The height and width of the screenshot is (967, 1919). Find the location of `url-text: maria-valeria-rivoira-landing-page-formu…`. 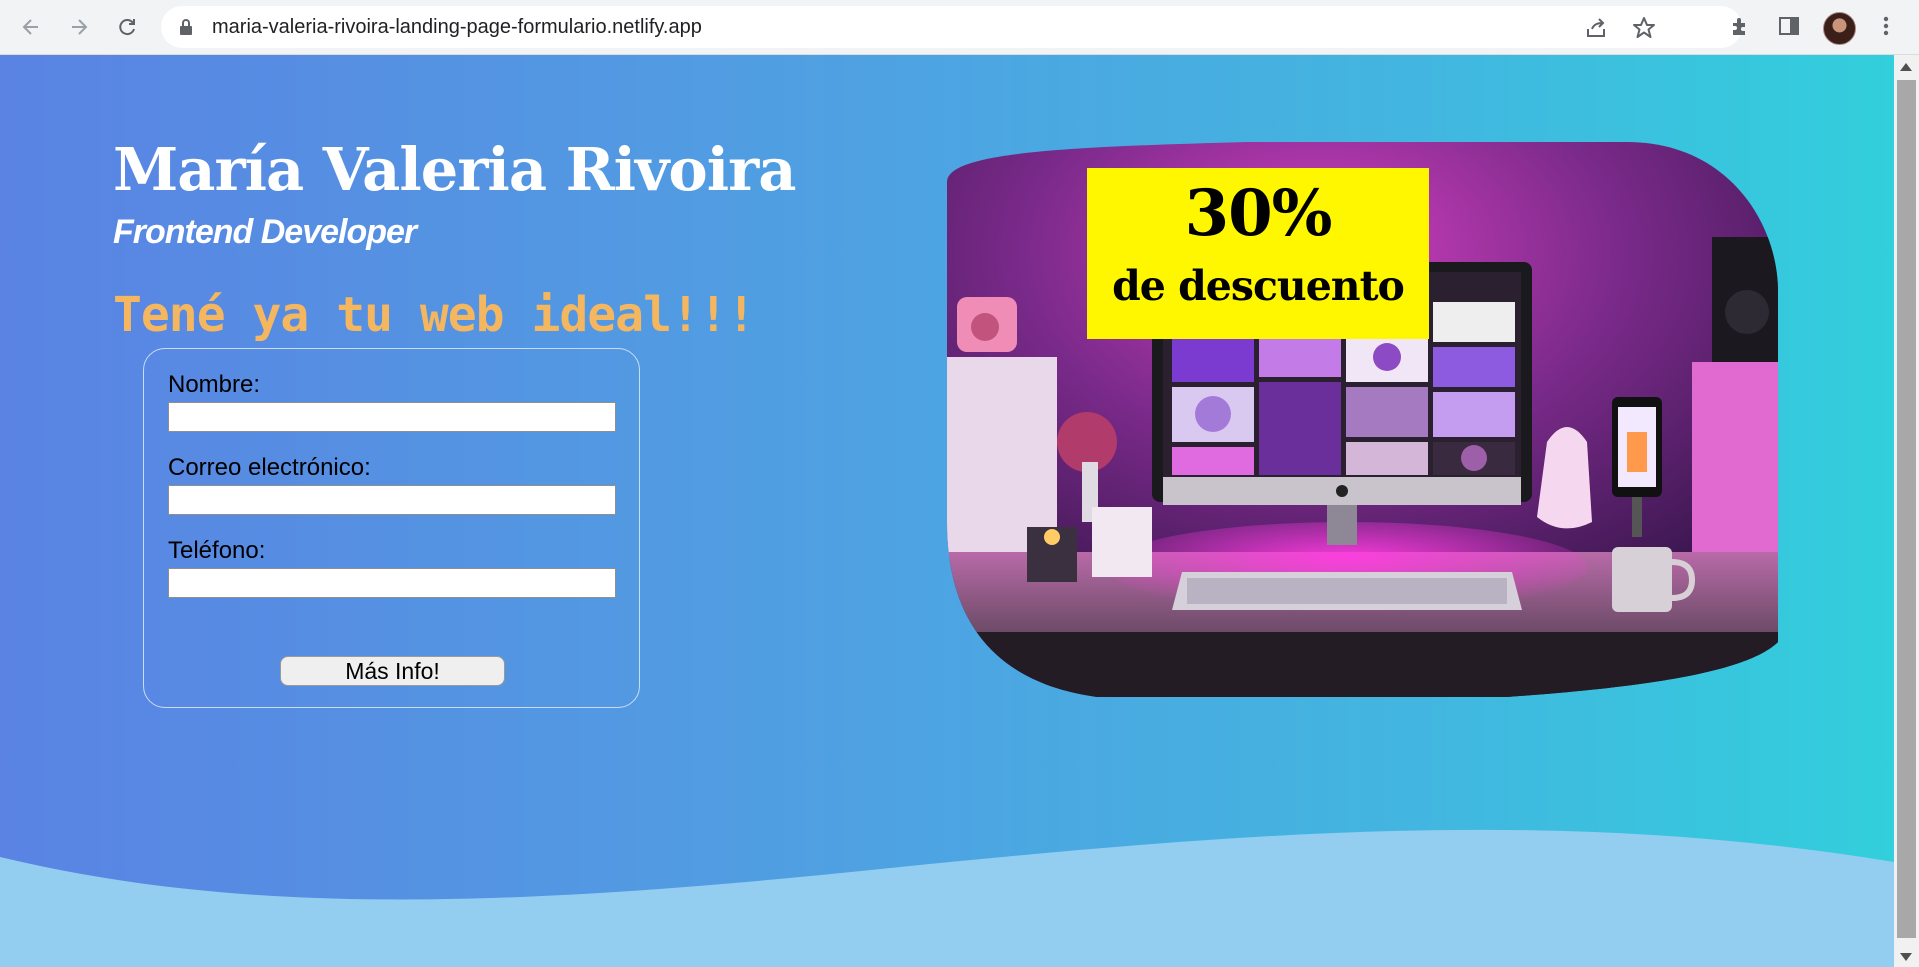

url-text: maria-valeria-rivoira-landing-page-formu… is located at coordinates (457, 27).